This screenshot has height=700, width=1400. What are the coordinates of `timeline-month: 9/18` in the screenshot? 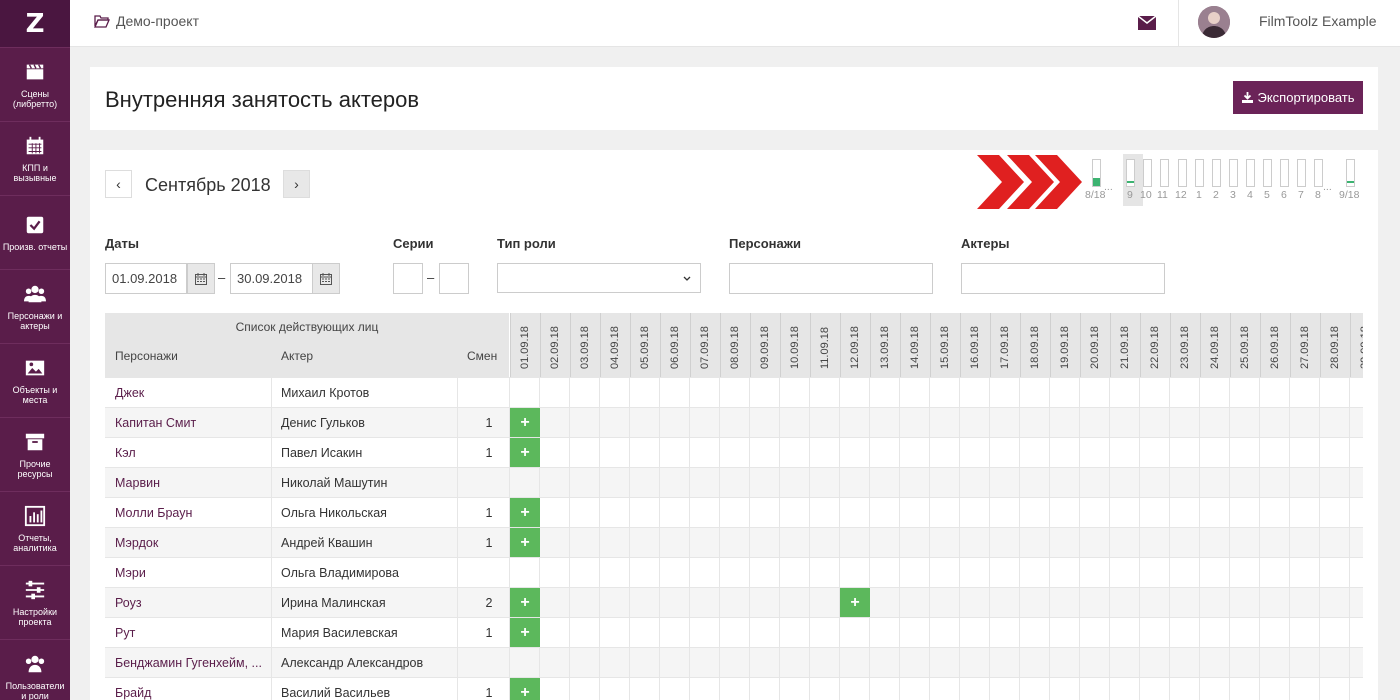 It's located at (1349, 180).